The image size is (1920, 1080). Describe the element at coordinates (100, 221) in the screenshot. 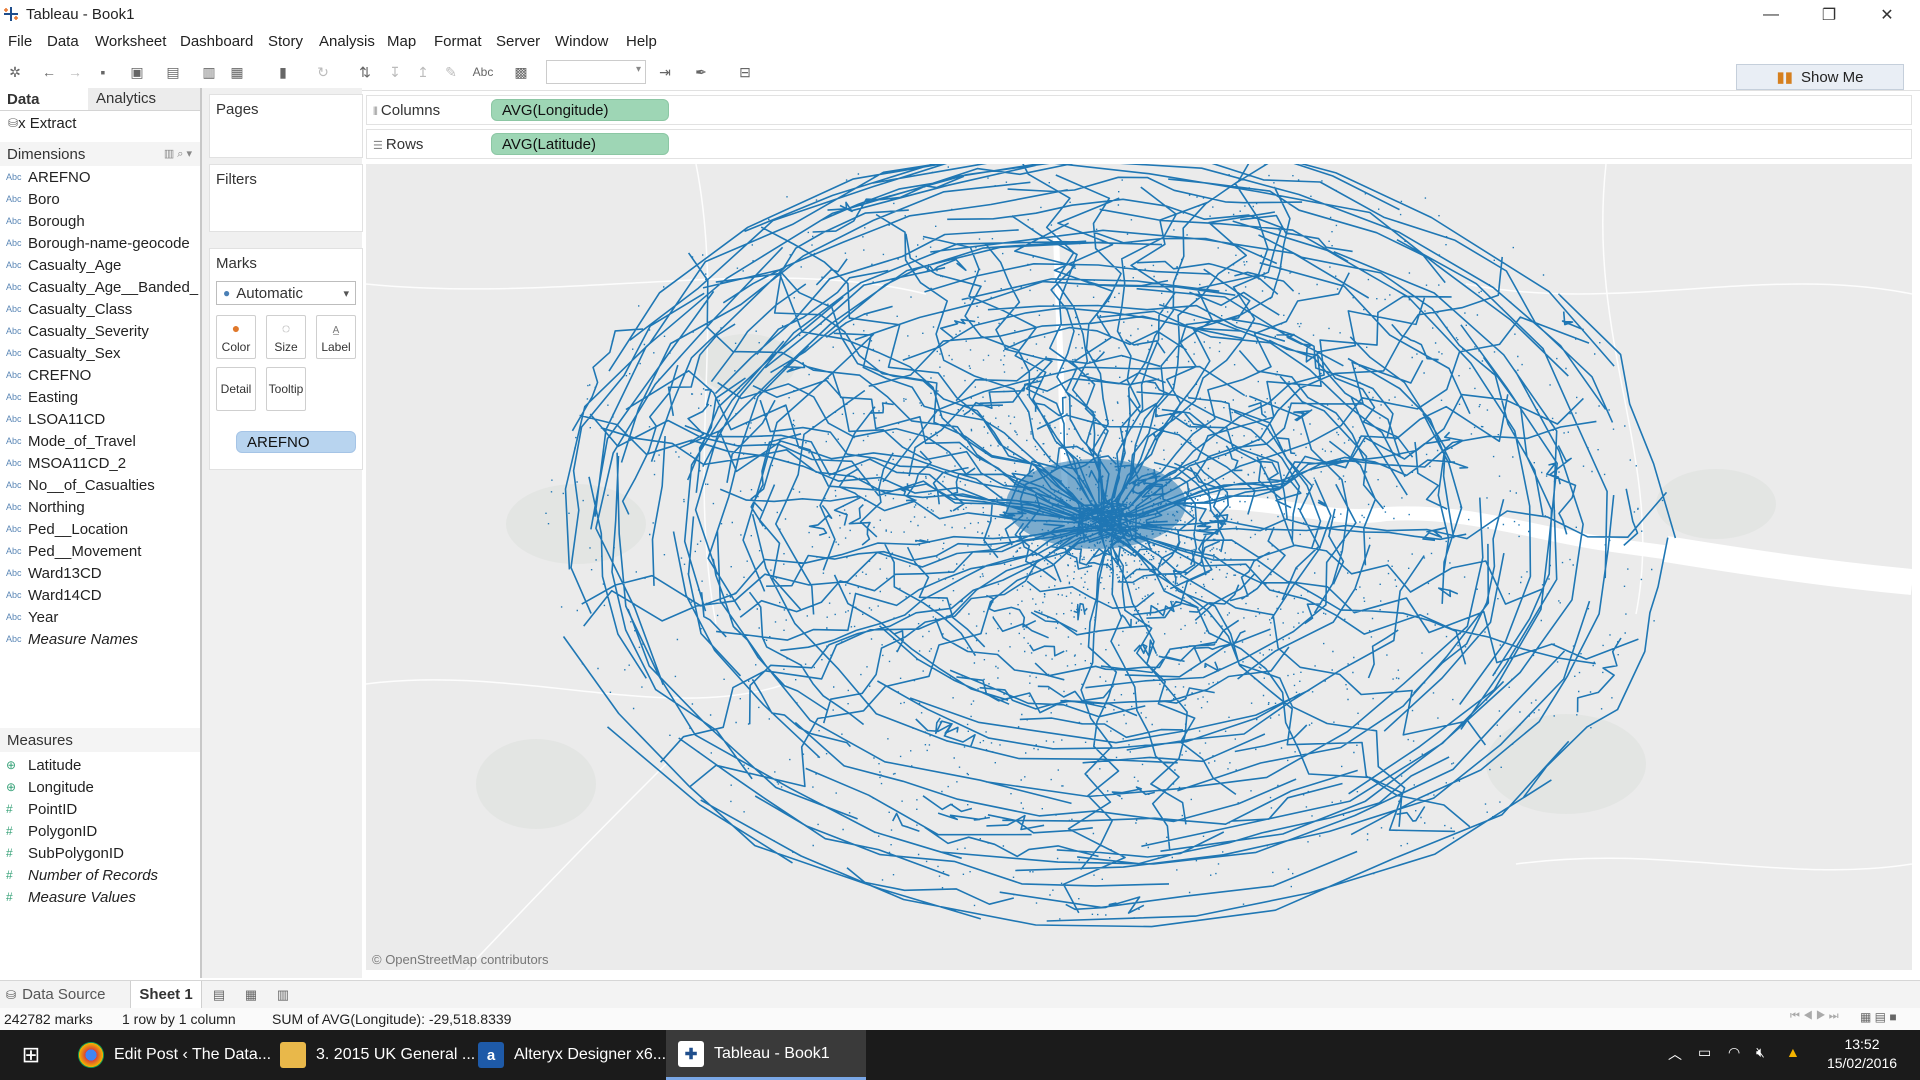

I see `dimension-field: Abc Borough` at that location.